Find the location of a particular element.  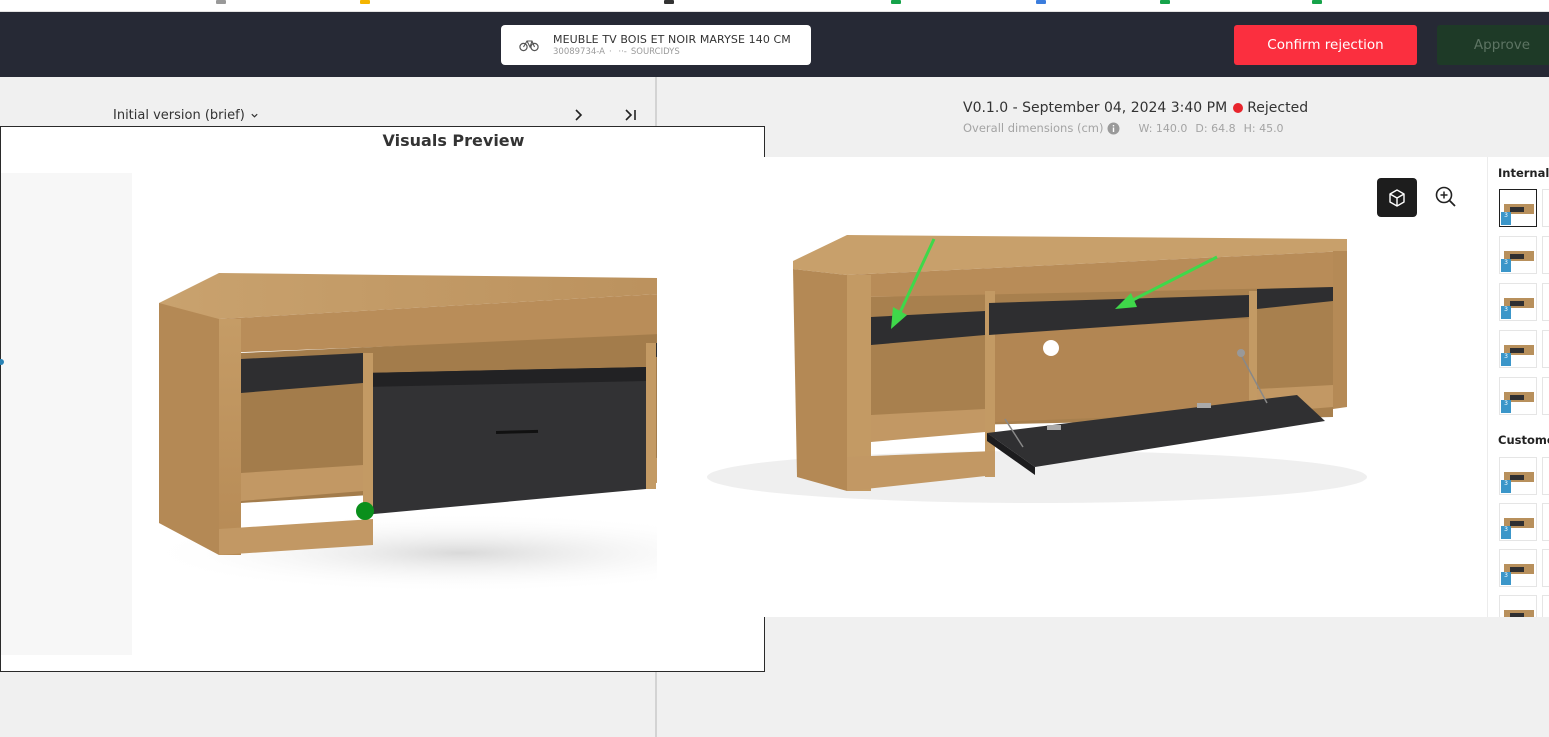

chevron-down-icon is located at coordinates (254, 115).